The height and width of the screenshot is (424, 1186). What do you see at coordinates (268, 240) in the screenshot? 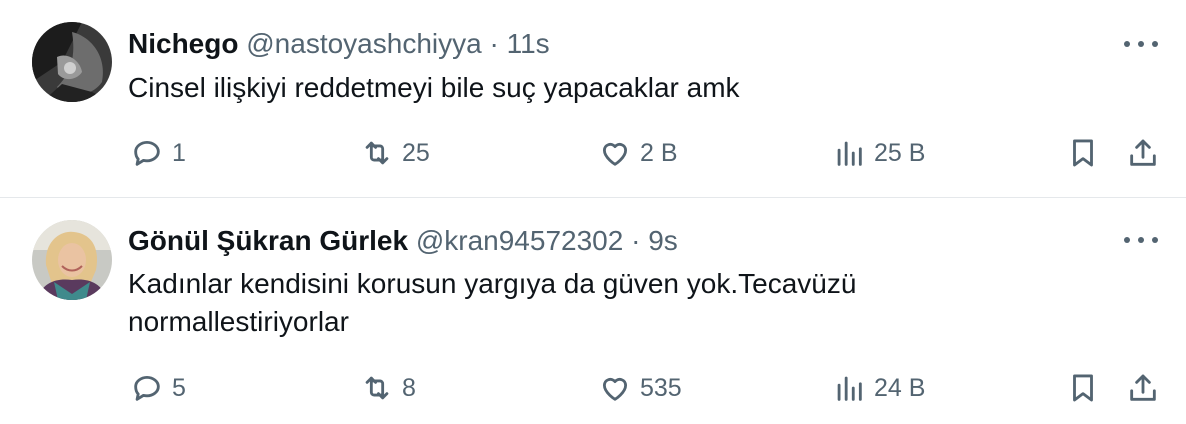
I see `author-name: Gönül Şükran Gürlek` at bounding box center [268, 240].